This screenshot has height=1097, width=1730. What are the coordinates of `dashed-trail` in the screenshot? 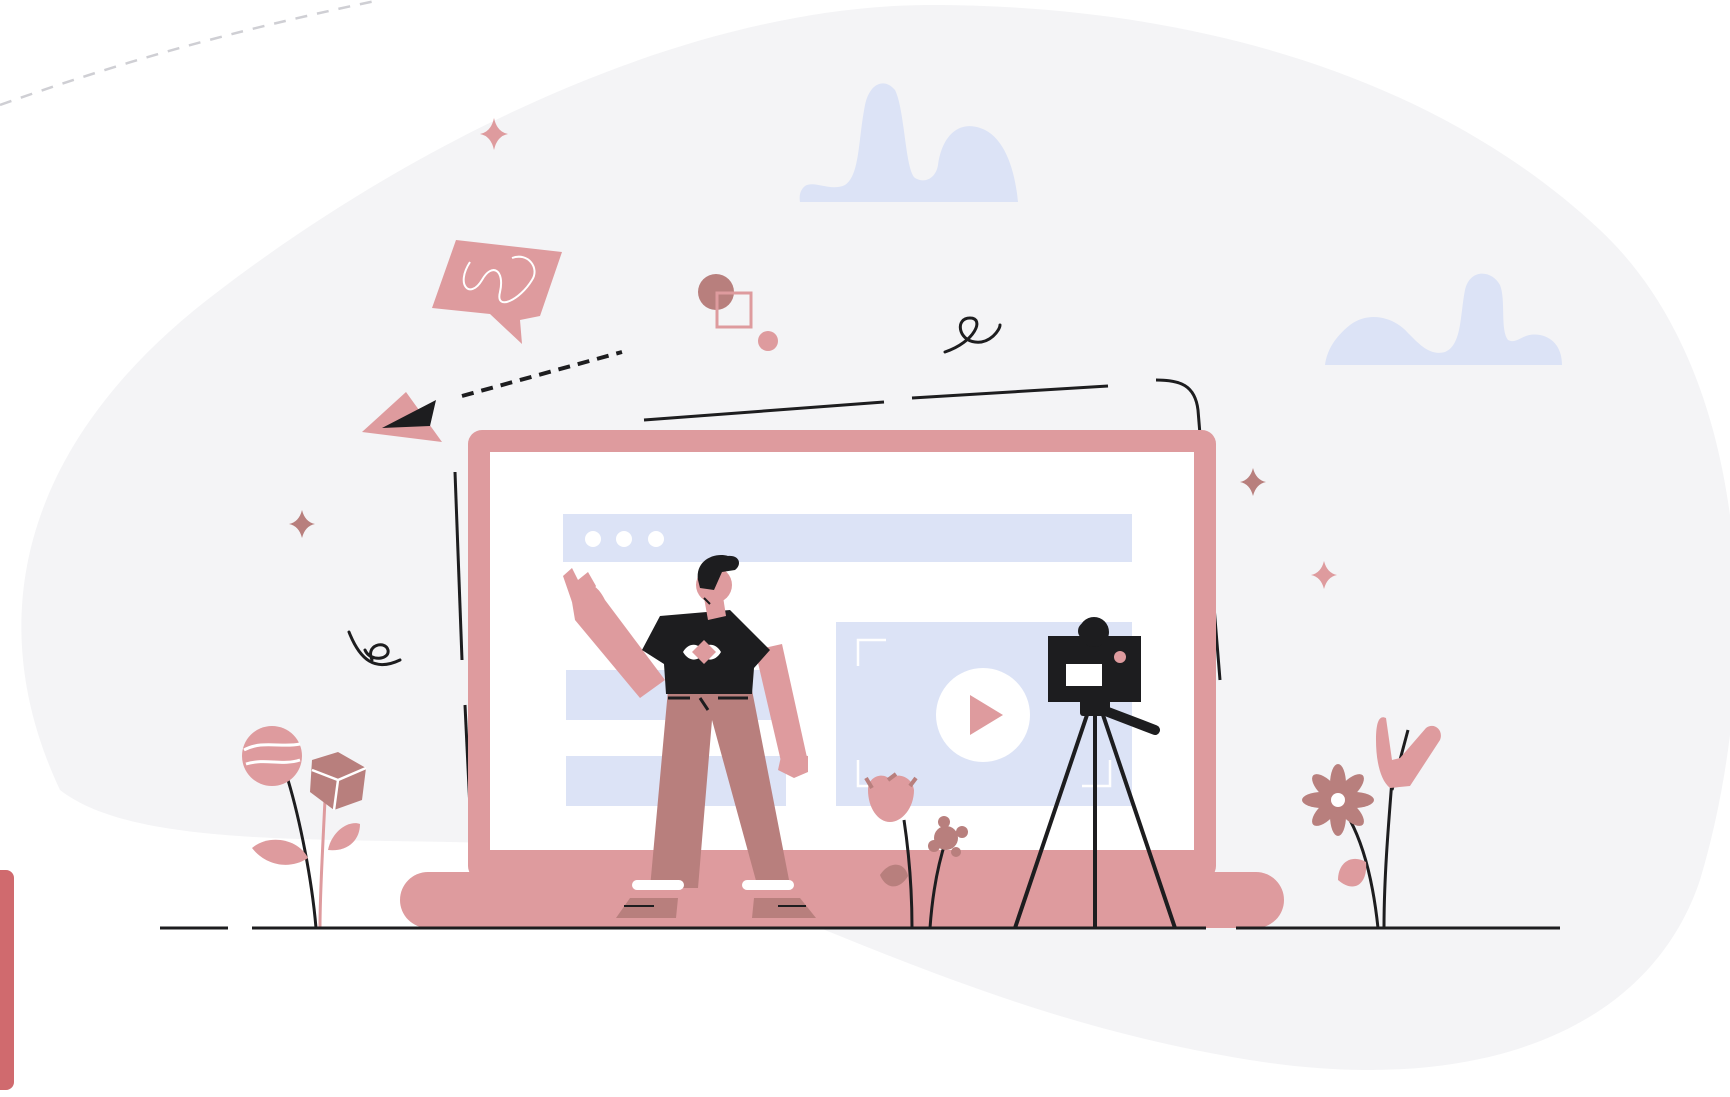 It's located at (190, 53).